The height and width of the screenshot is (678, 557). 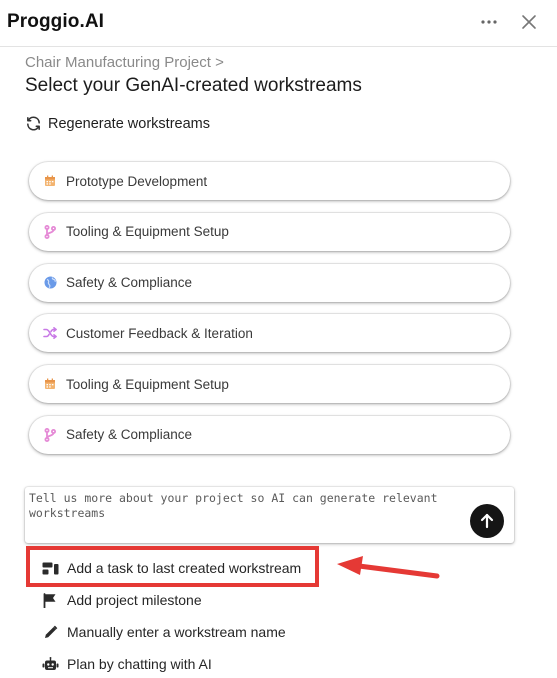 What do you see at coordinates (278, 23) in the screenshot?
I see `top-bar: Proggio.AI` at bounding box center [278, 23].